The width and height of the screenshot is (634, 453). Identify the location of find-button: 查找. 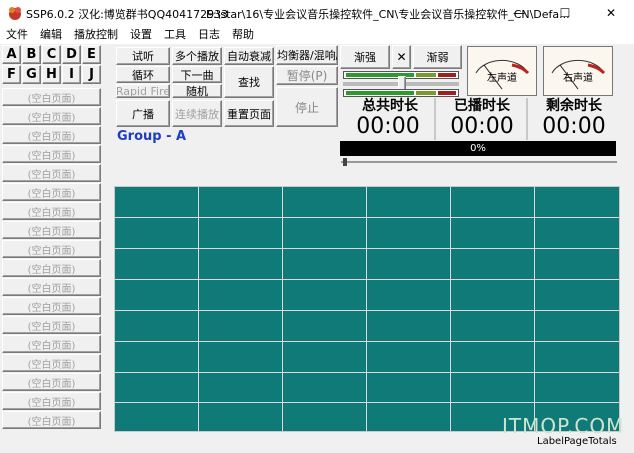
(249, 82).